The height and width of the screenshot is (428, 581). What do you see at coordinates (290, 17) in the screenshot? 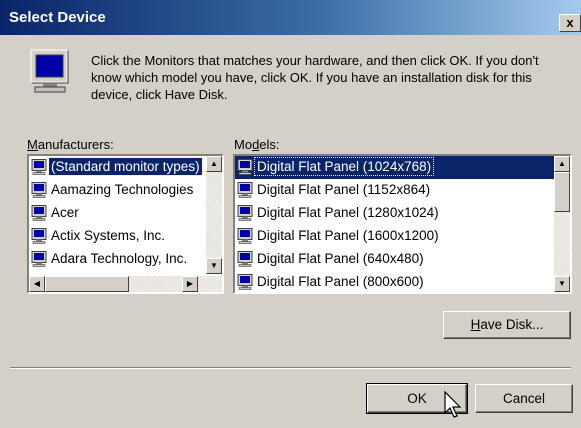
I see `title-bar: Select Device` at bounding box center [290, 17].